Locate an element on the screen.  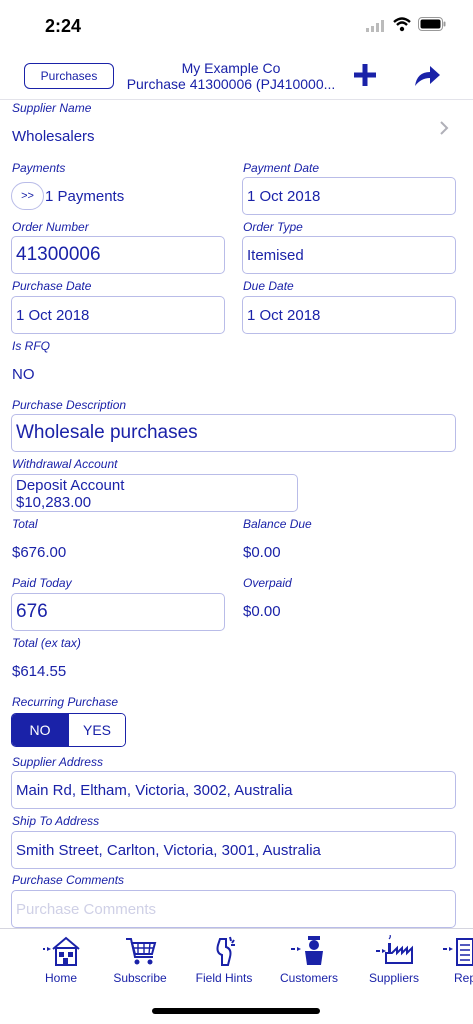
supplier-name-value: Wholesalers is located at coordinates (53, 136).